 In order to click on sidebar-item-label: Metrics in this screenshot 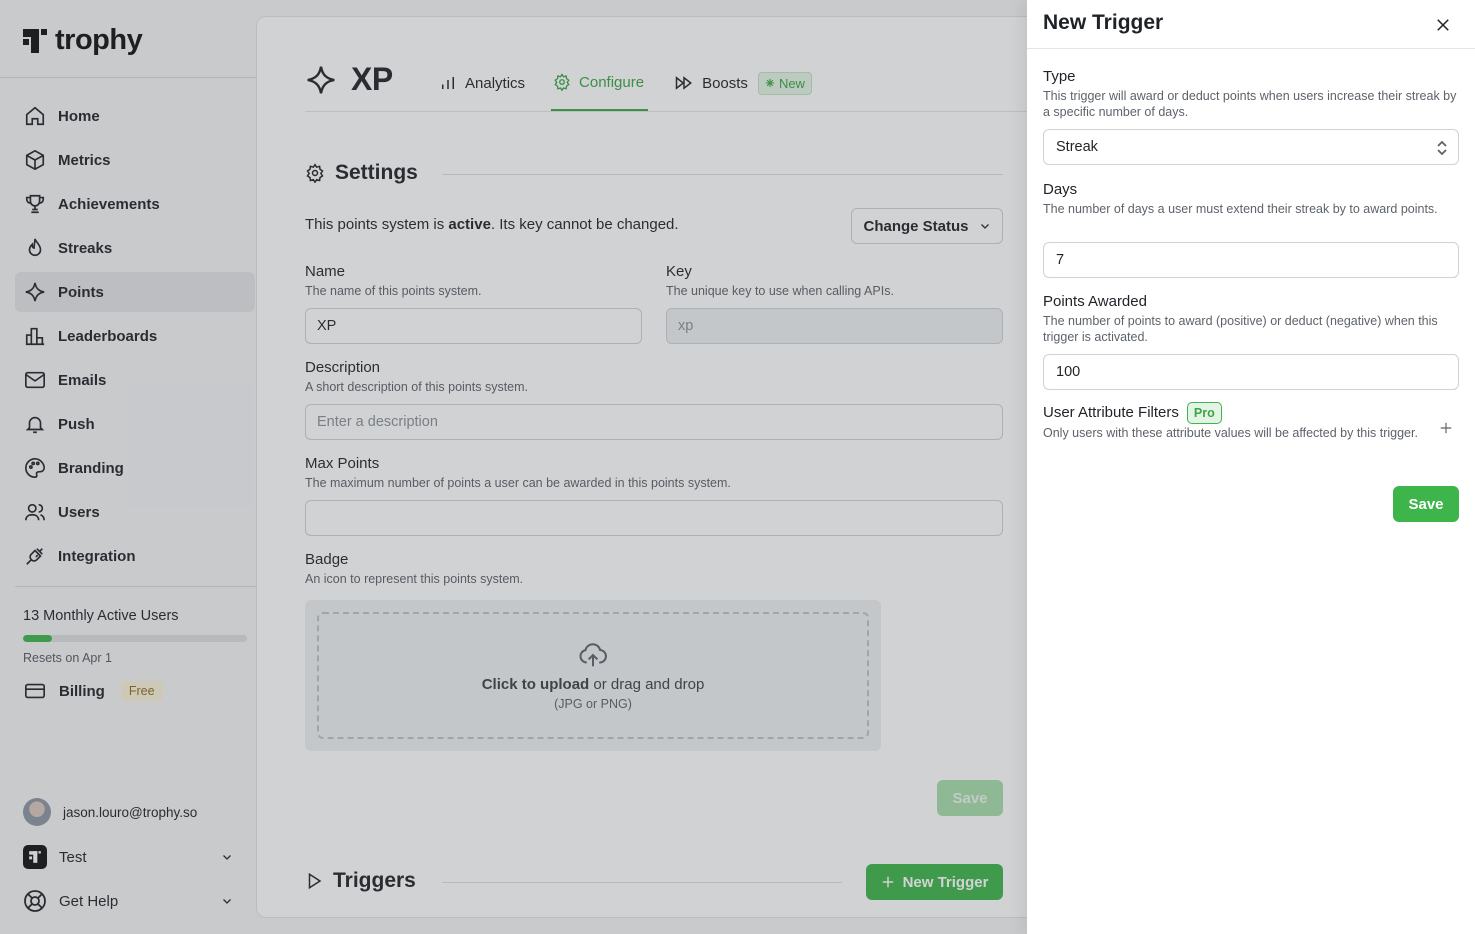, I will do `click(84, 160)`.